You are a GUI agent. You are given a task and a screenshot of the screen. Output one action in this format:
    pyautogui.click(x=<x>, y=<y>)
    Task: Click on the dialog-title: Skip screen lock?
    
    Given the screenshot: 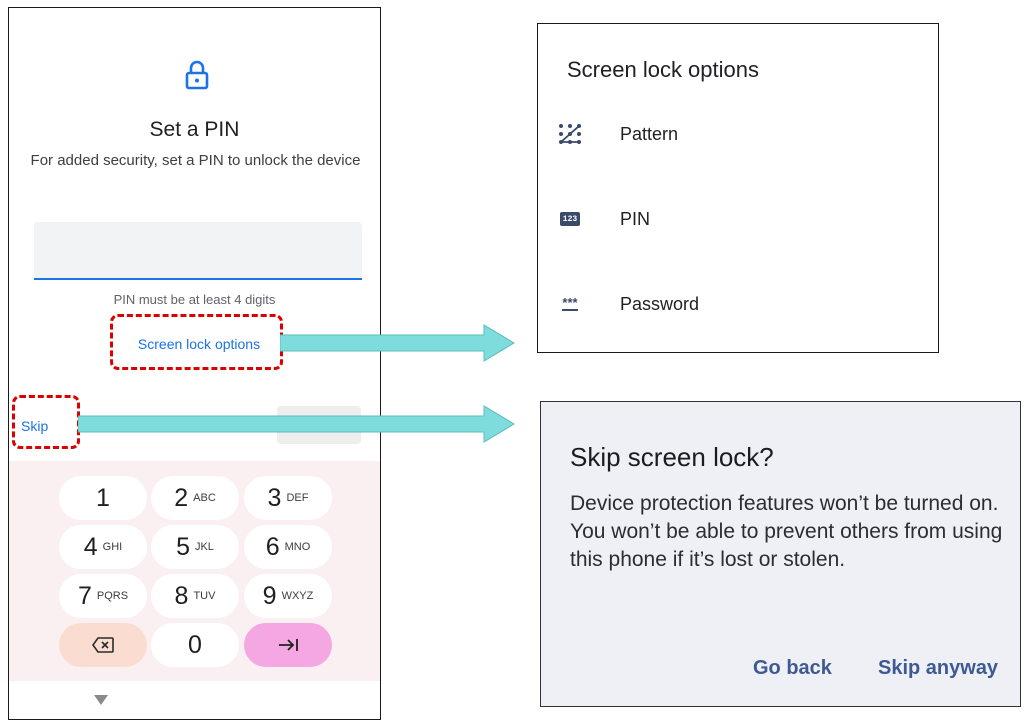 What is the action you would take?
    pyautogui.click(x=672, y=457)
    